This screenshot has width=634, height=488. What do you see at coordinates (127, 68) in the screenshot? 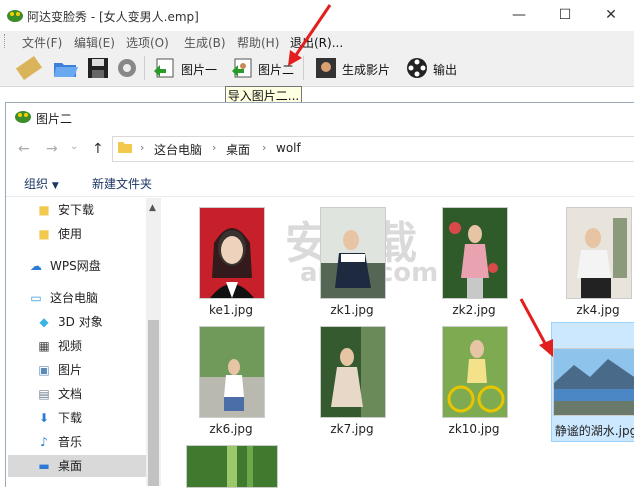
I see `settings-gear-icon` at bounding box center [127, 68].